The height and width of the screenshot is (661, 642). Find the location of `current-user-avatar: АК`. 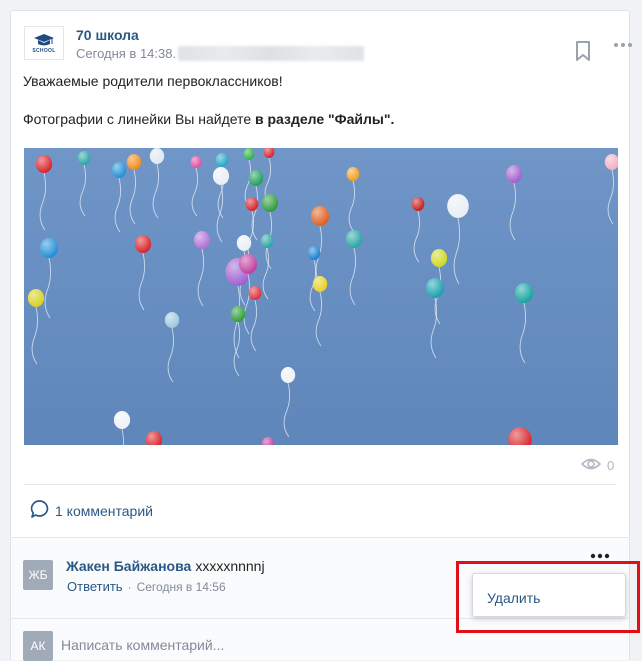

current-user-avatar: АК is located at coordinates (38, 646).